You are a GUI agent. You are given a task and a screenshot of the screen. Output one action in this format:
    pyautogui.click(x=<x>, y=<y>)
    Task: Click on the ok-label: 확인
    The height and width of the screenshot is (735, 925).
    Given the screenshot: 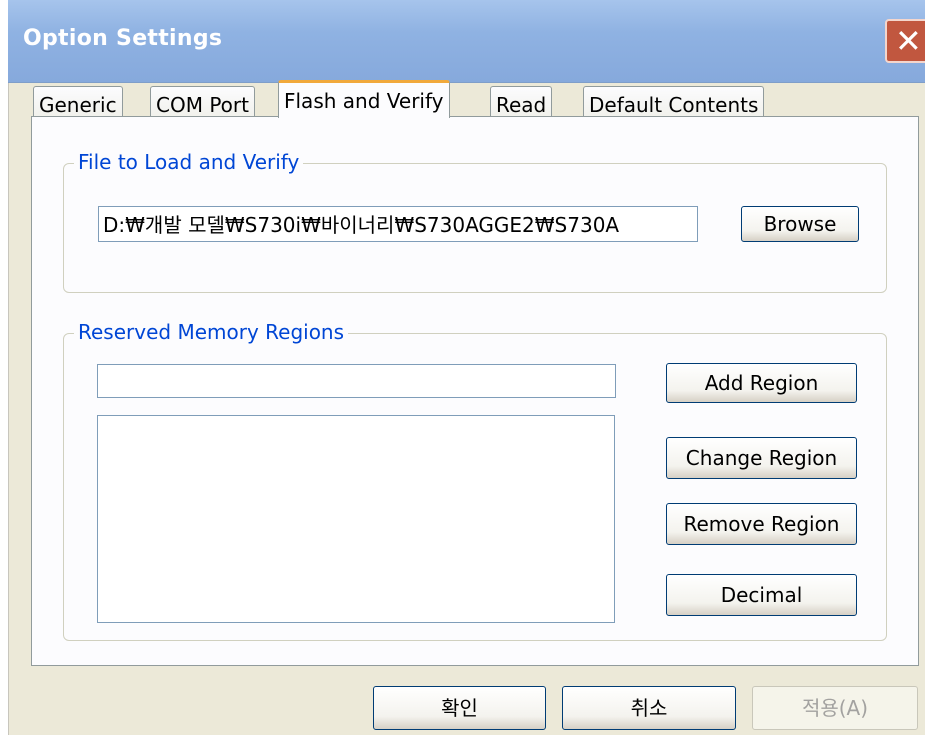 What is the action you would take?
    pyautogui.click(x=459, y=708)
    